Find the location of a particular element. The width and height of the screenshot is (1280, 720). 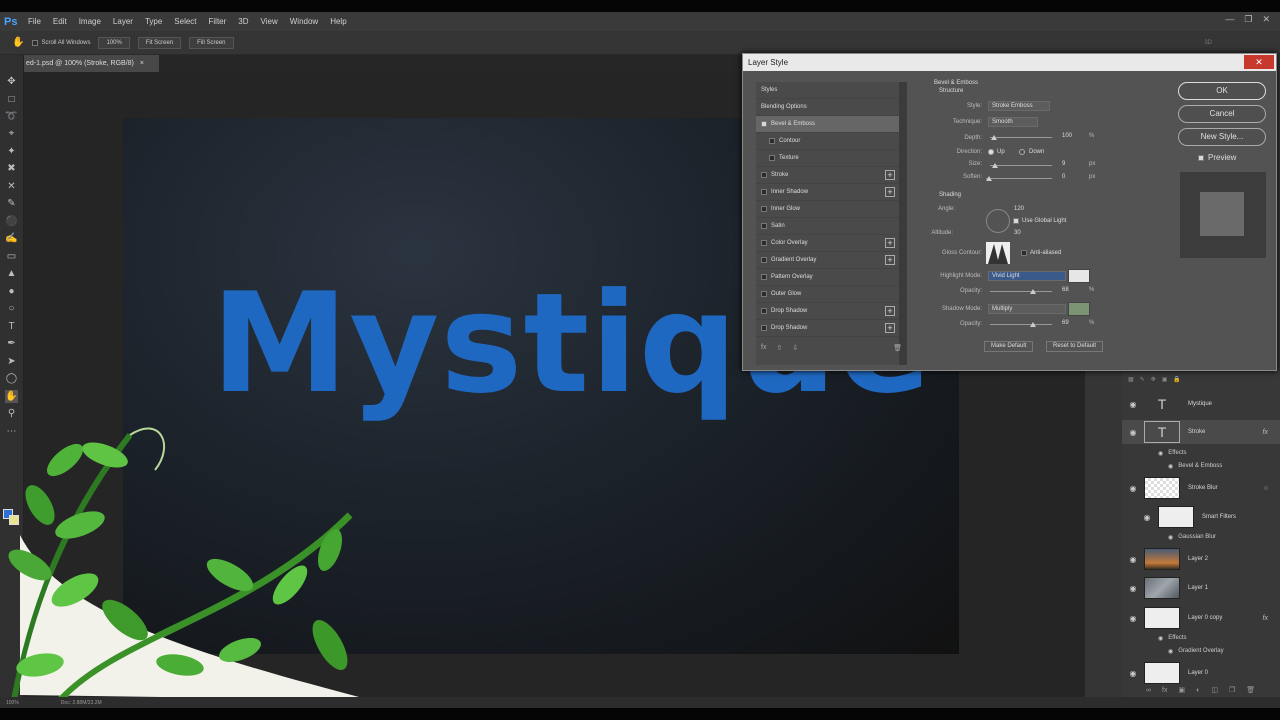

layer-row: ◉ Layer 0 copy fx is located at coordinates (1201, 618).